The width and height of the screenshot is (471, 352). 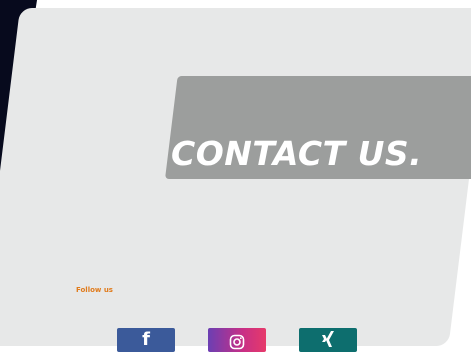 I want to click on follow-us-label: Follow us, so click(x=94, y=290).